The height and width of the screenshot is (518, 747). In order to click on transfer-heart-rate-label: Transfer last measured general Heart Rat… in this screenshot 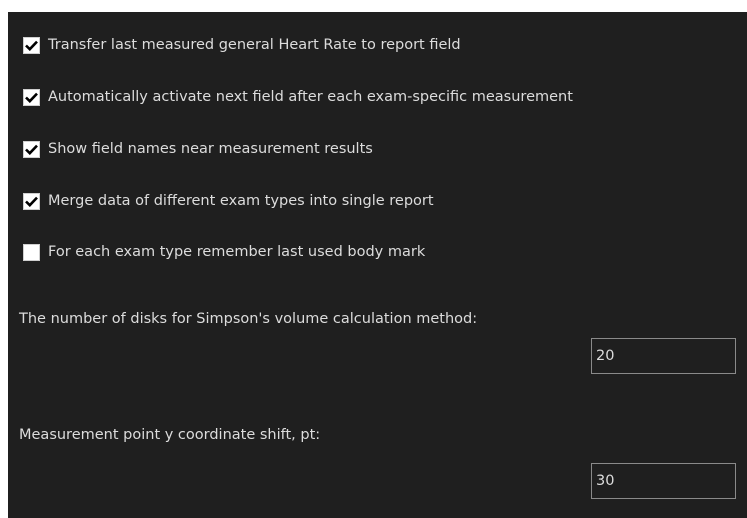, I will do `click(254, 45)`.